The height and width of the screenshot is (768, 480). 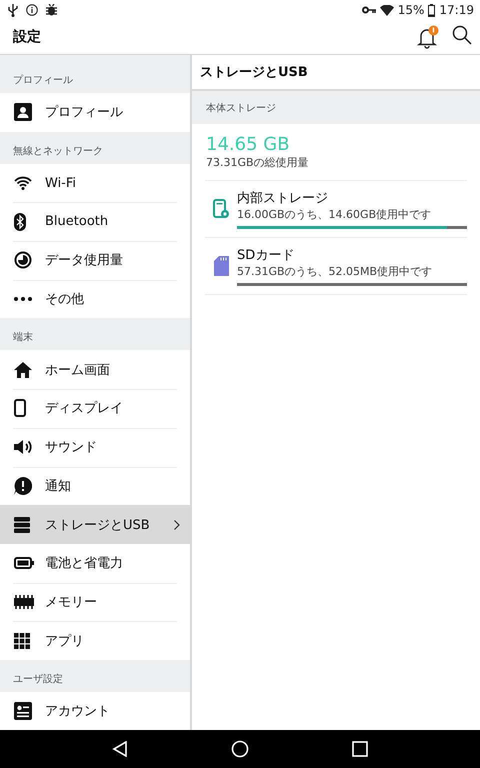 What do you see at coordinates (23, 485) in the screenshot?
I see `exclamation-icon` at bounding box center [23, 485].